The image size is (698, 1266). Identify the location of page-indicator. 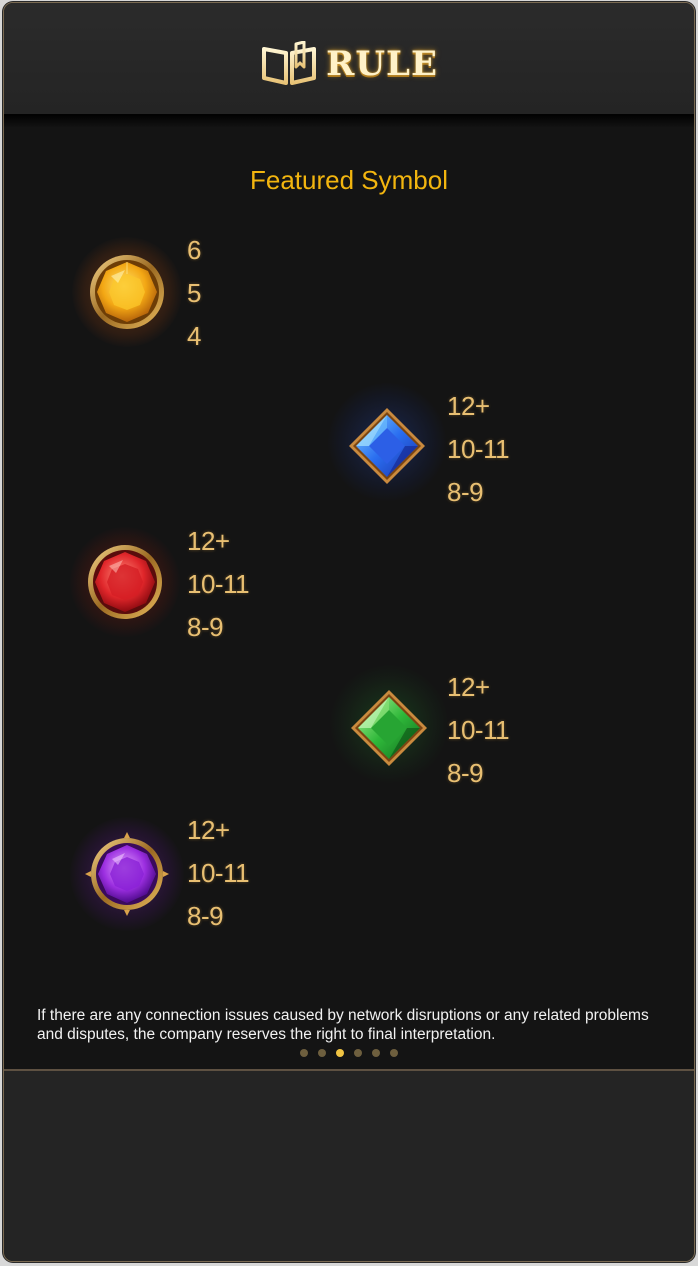
(349, 1055).